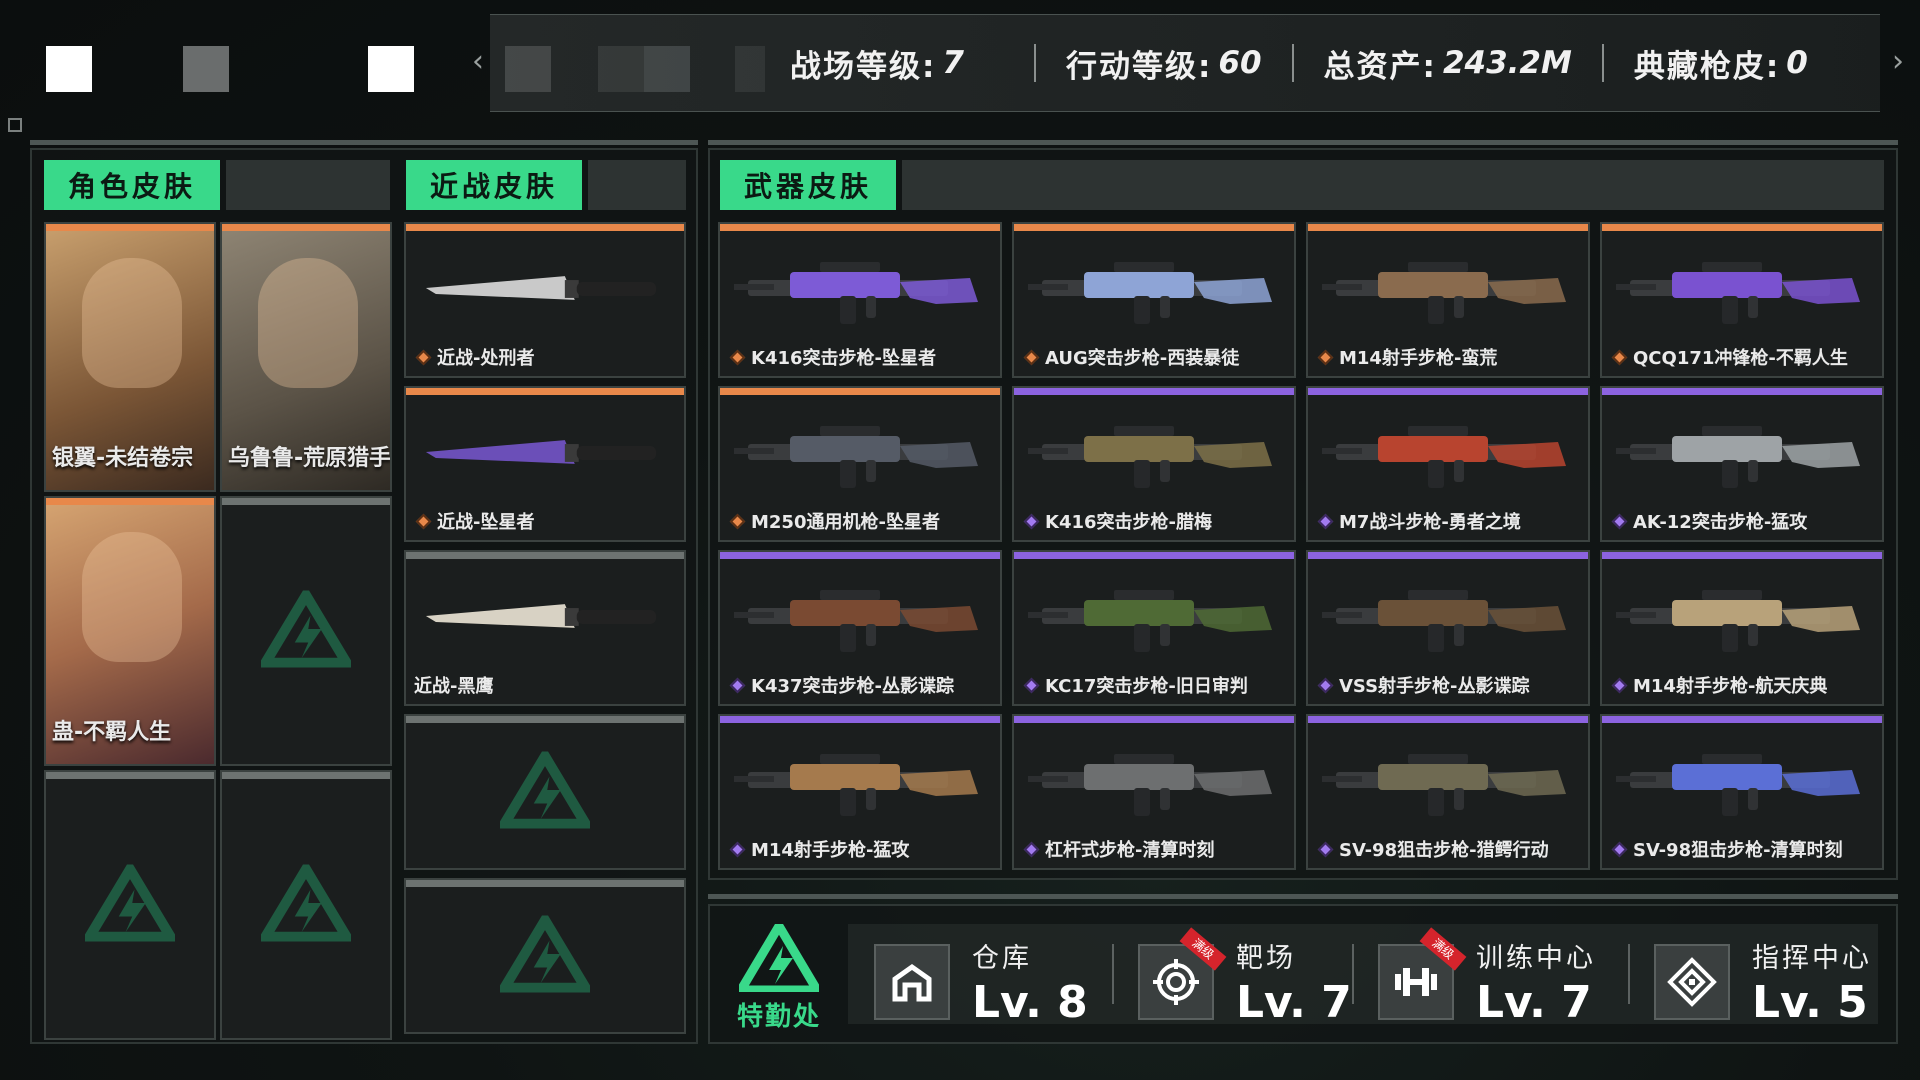  I want to click on skin-name-label: KC17突击步枪-旧日审判, so click(1135, 685).